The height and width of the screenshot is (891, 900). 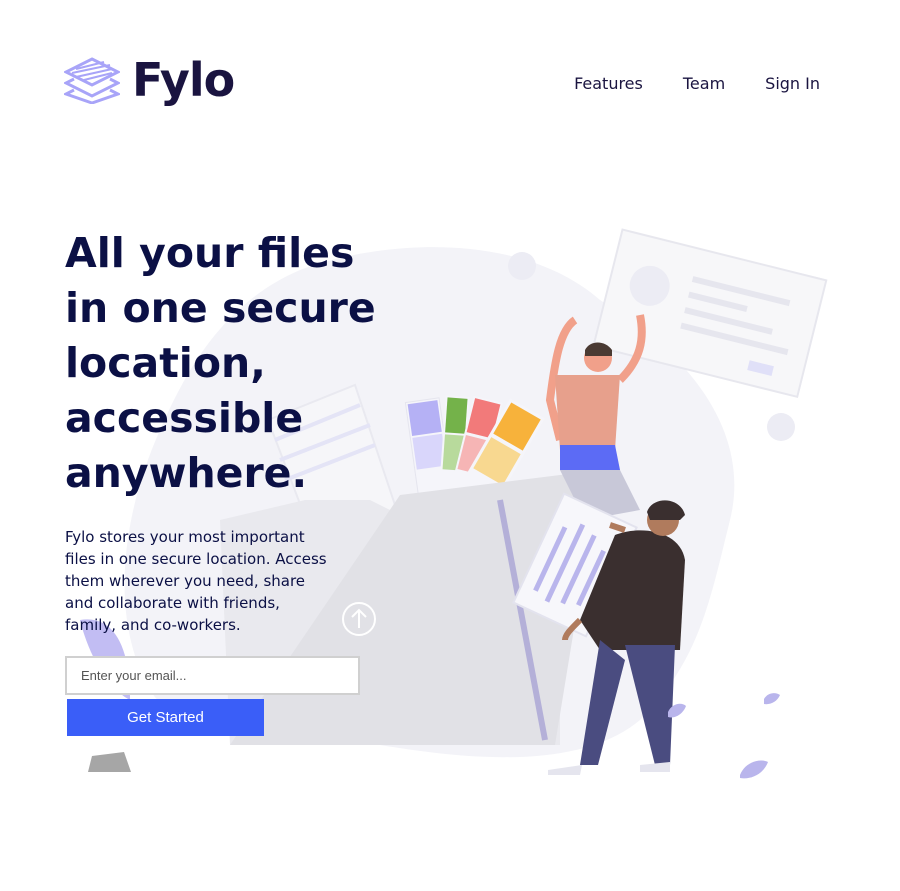 What do you see at coordinates (575, 565) in the screenshot?
I see `document-paper` at bounding box center [575, 565].